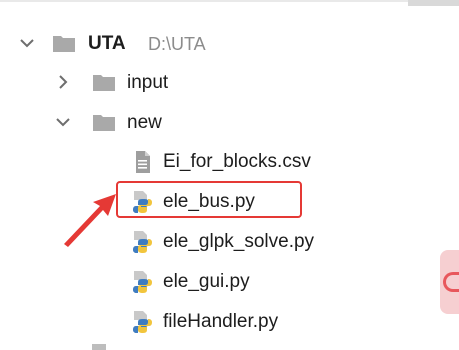  Describe the element at coordinates (144, 122) in the screenshot. I see `folder-name-new: new` at that location.